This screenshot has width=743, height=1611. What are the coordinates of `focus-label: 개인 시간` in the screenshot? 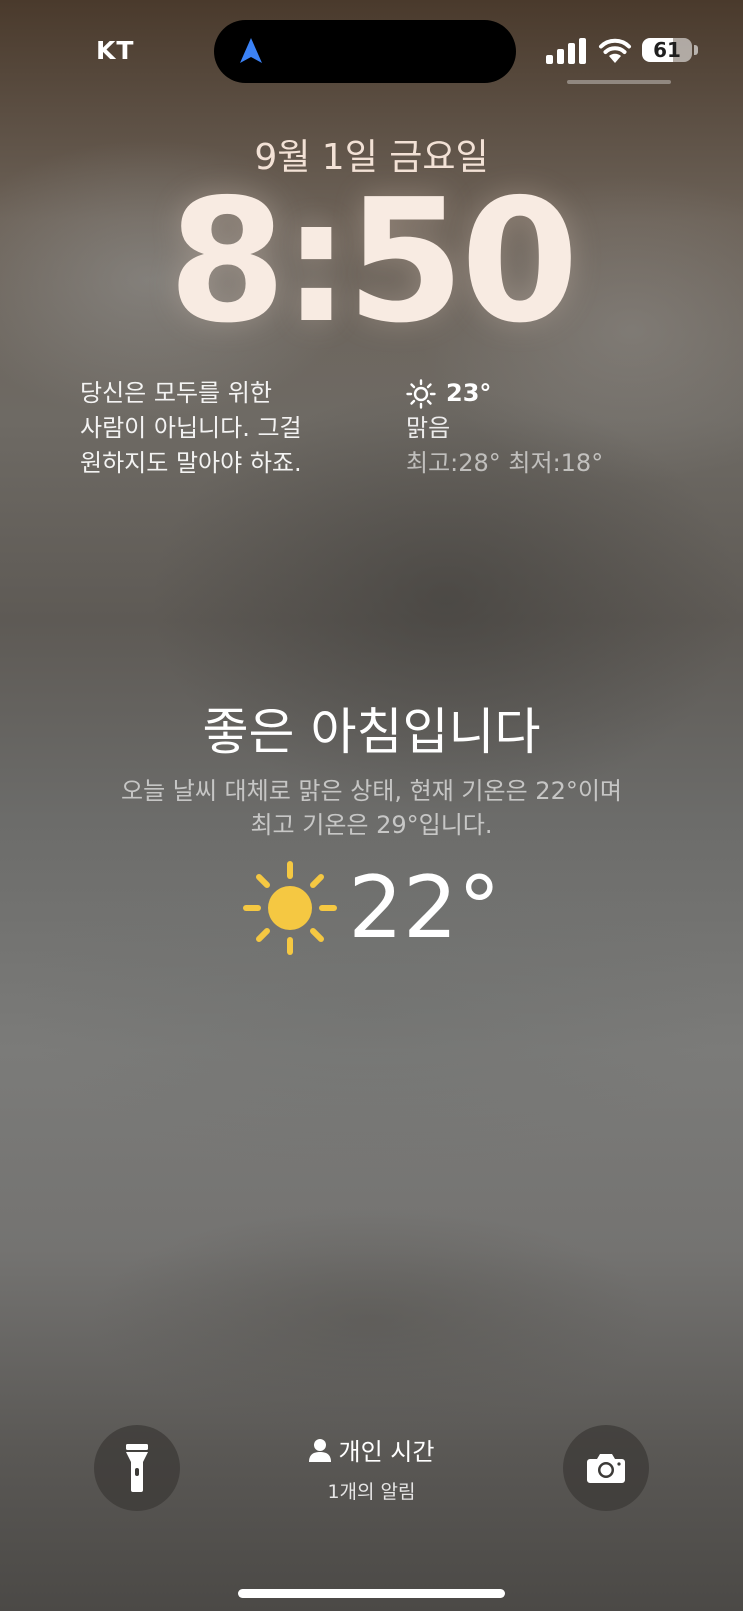 It's located at (386, 1452).